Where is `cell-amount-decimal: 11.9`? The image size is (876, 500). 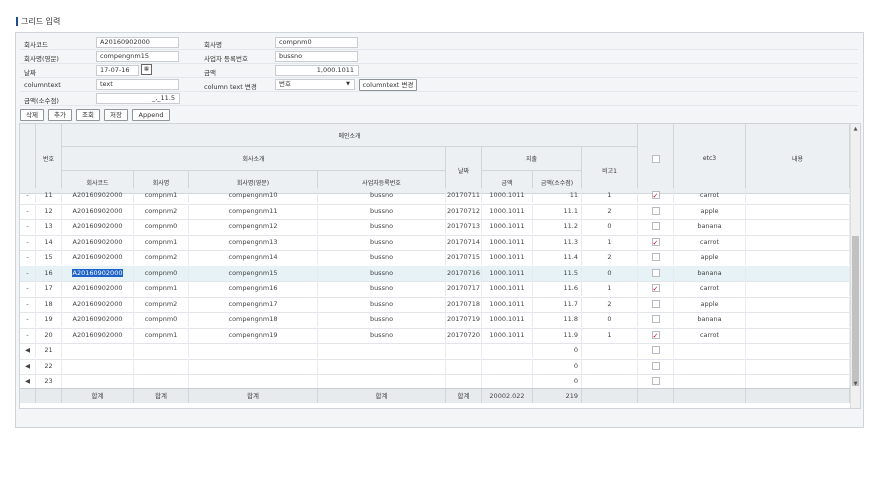
cell-amount-decimal: 11.9 is located at coordinates (557, 335).